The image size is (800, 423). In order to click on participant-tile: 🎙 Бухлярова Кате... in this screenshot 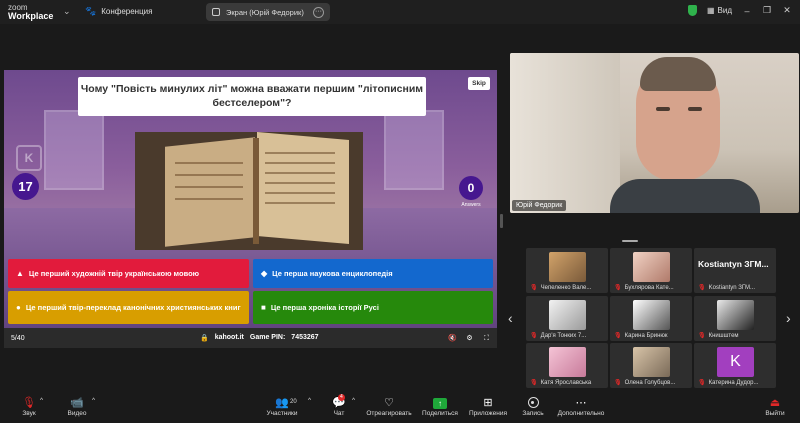, I will do `click(651, 270)`.